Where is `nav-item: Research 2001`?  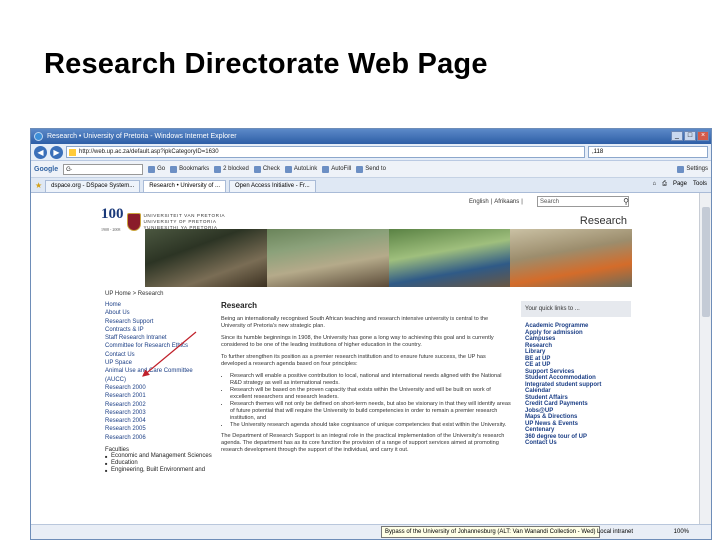
nav-item: Research 2001 is located at coordinates (159, 396).